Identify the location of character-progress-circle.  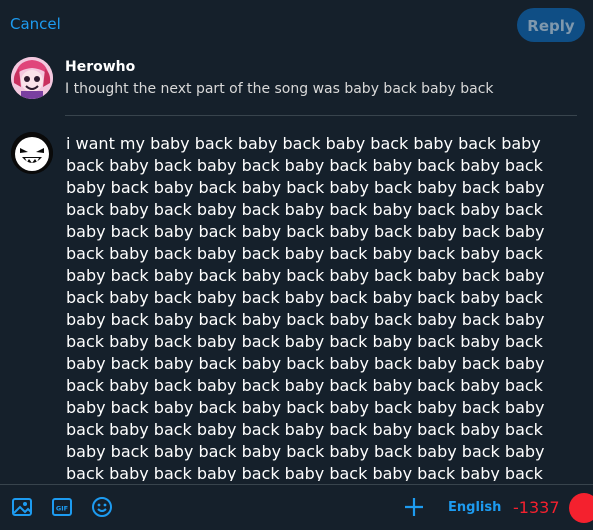
(581, 508).